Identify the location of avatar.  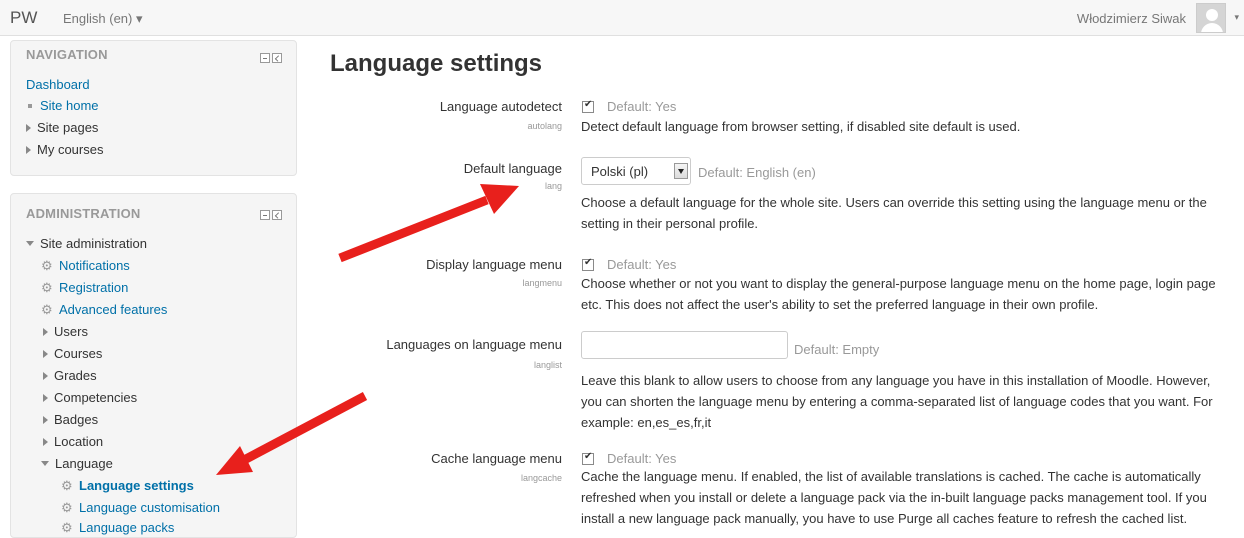
(1211, 18).